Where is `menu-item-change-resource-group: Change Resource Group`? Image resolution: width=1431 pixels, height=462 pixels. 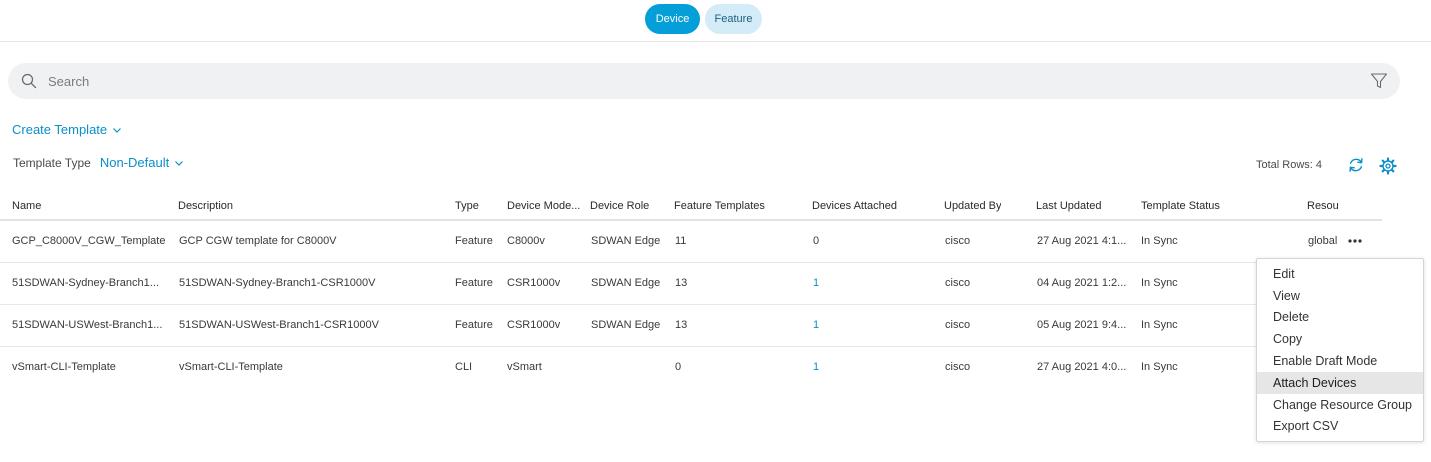 menu-item-change-resource-group: Change Resource Group is located at coordinates (1340, 405).